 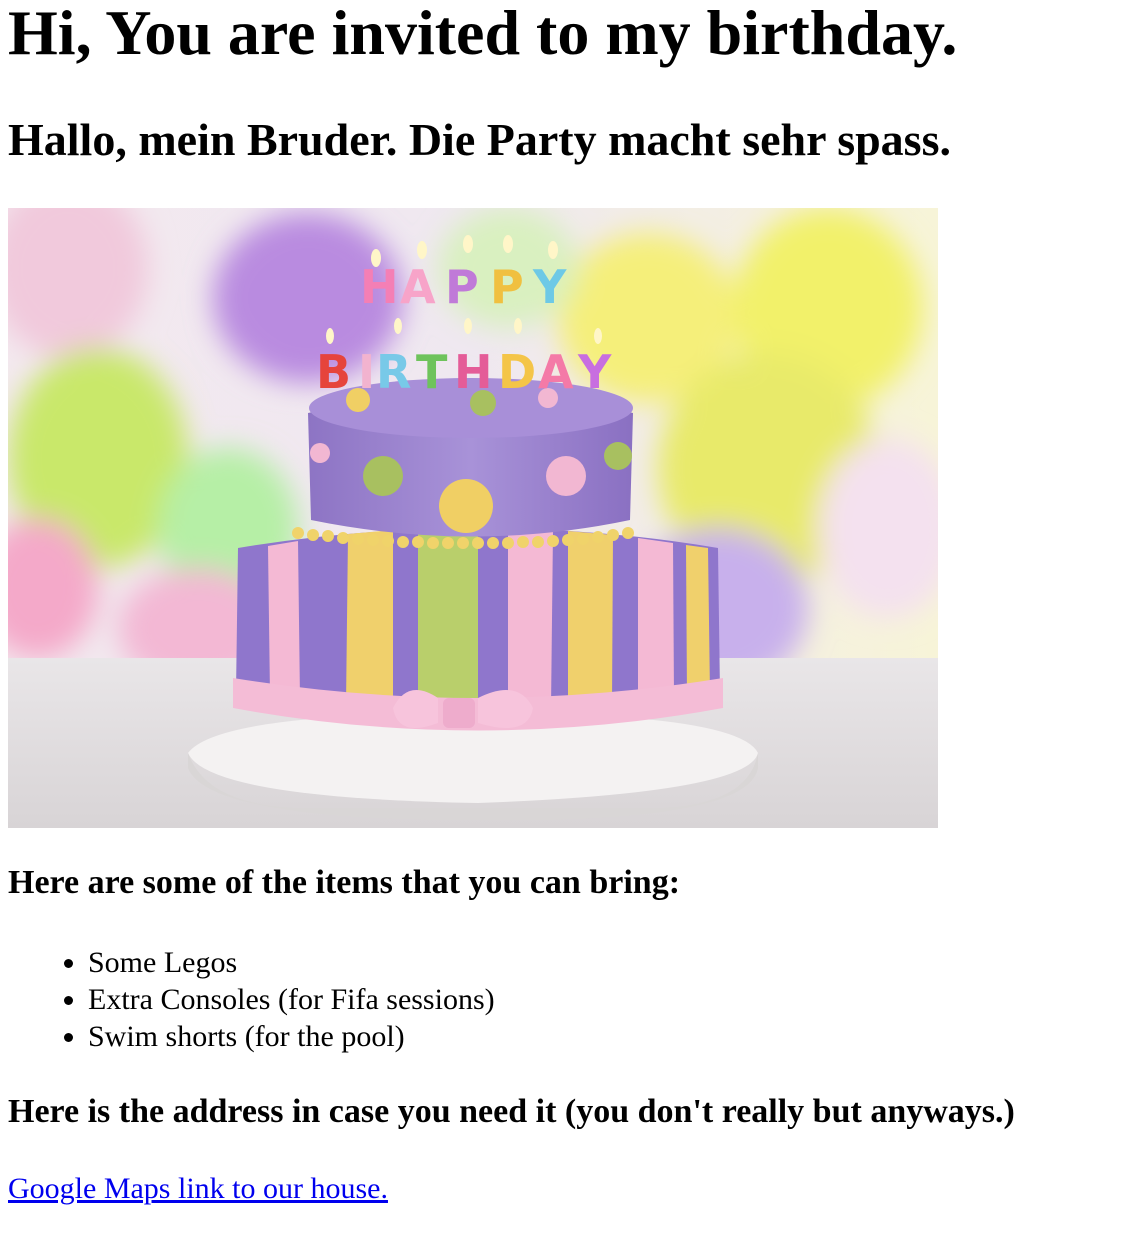 What do you see at coordinates (291, 1036) in the screenshot?
I see `list-item: Swim shorts (for the pool)` at bounding box center [291, 1036].